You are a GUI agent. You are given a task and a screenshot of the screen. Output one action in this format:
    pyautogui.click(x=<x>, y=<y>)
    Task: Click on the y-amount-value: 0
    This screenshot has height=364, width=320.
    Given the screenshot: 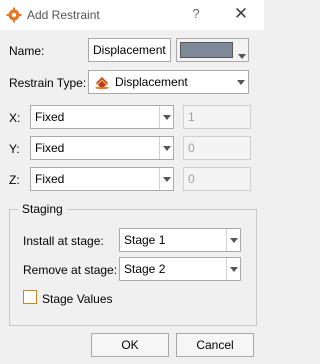 What is the action you would take?
    pyautogui.click(x=191, y=148)
    